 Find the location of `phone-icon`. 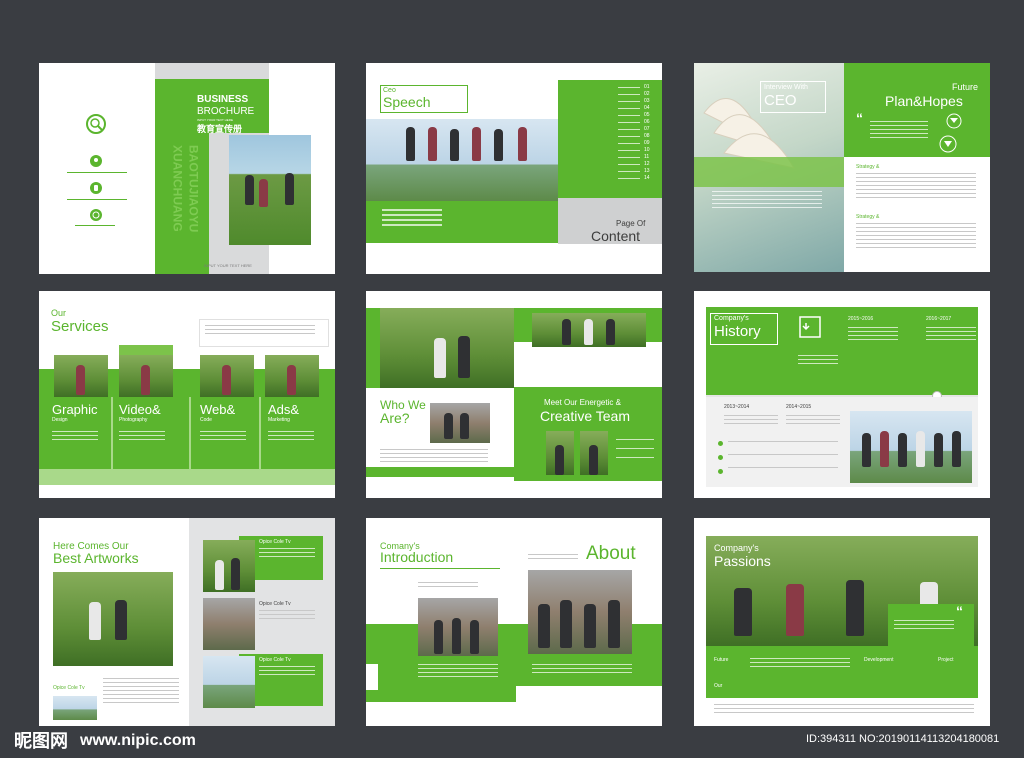

phone-icon is located at coordinates (96, 188).